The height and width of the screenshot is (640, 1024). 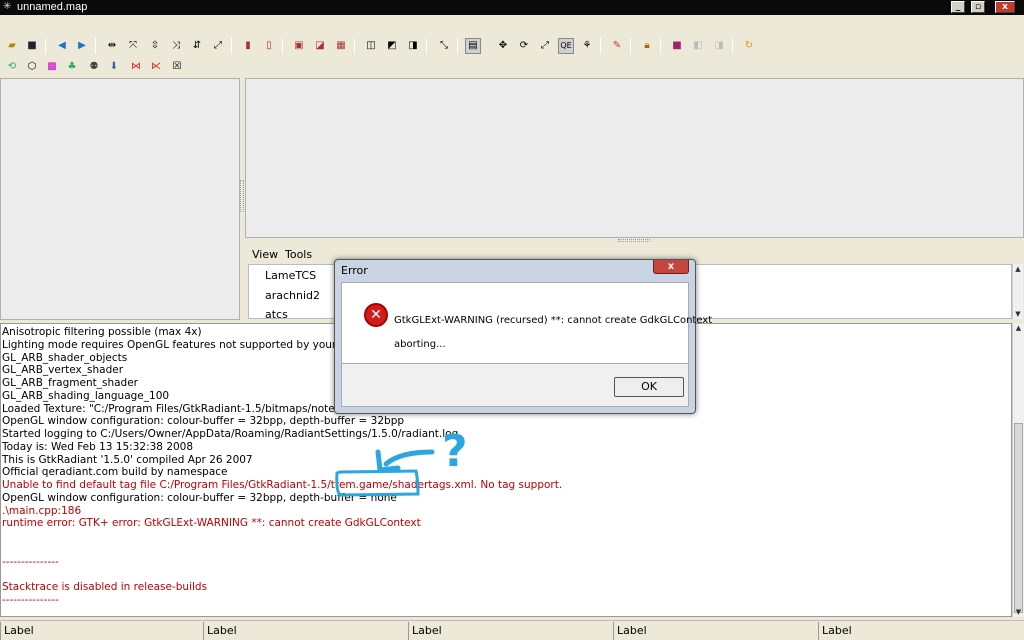 What do you see at coordinates (105, 587) in the screenshot?
I see `console-line: Stacktrace is disabled in release-builds` at bounding box center [105, 587].